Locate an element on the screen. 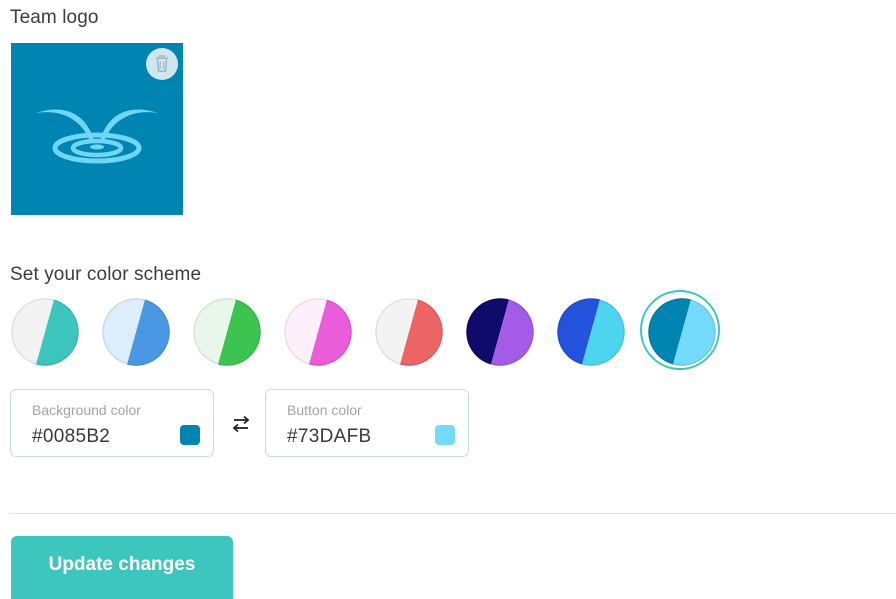 The height and width of the screenshot is (599, 896). button-color-field: Button color #73DAFB is located at coordinates (367, 423).